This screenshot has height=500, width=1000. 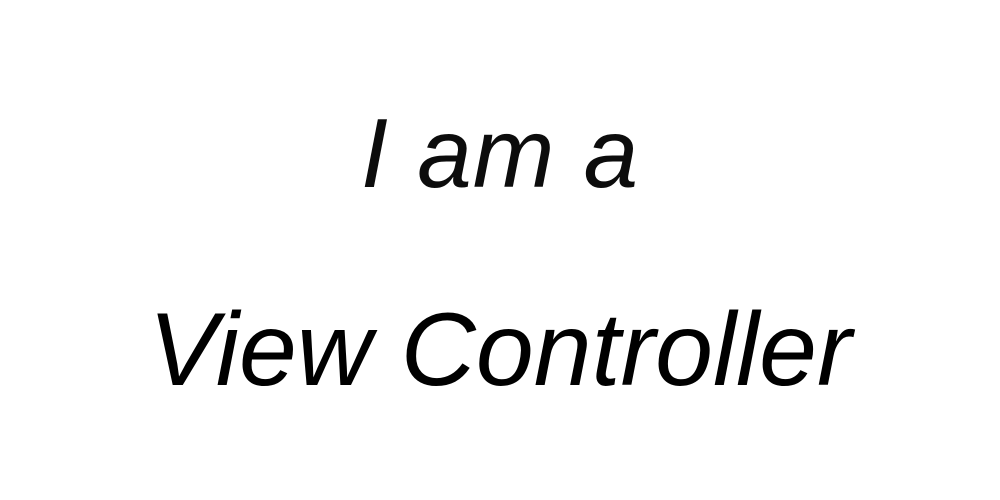 What do you see at coordinates (500, 153) in the screenshot?
I see `intro-text: I am a` at bounding box center [500, 153].